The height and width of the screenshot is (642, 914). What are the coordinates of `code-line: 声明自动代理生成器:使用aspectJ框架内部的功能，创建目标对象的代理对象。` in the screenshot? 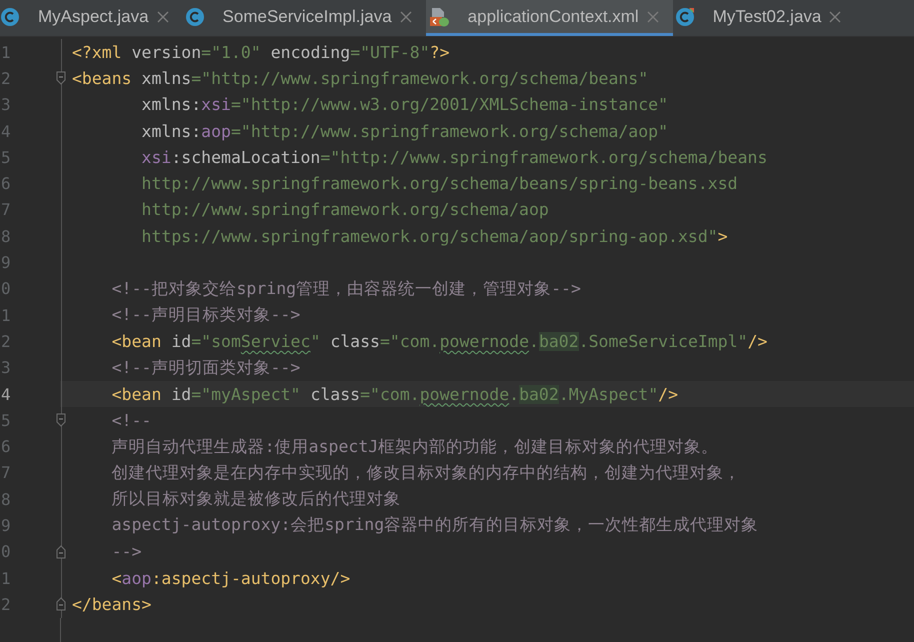 It's located at (414, 447).